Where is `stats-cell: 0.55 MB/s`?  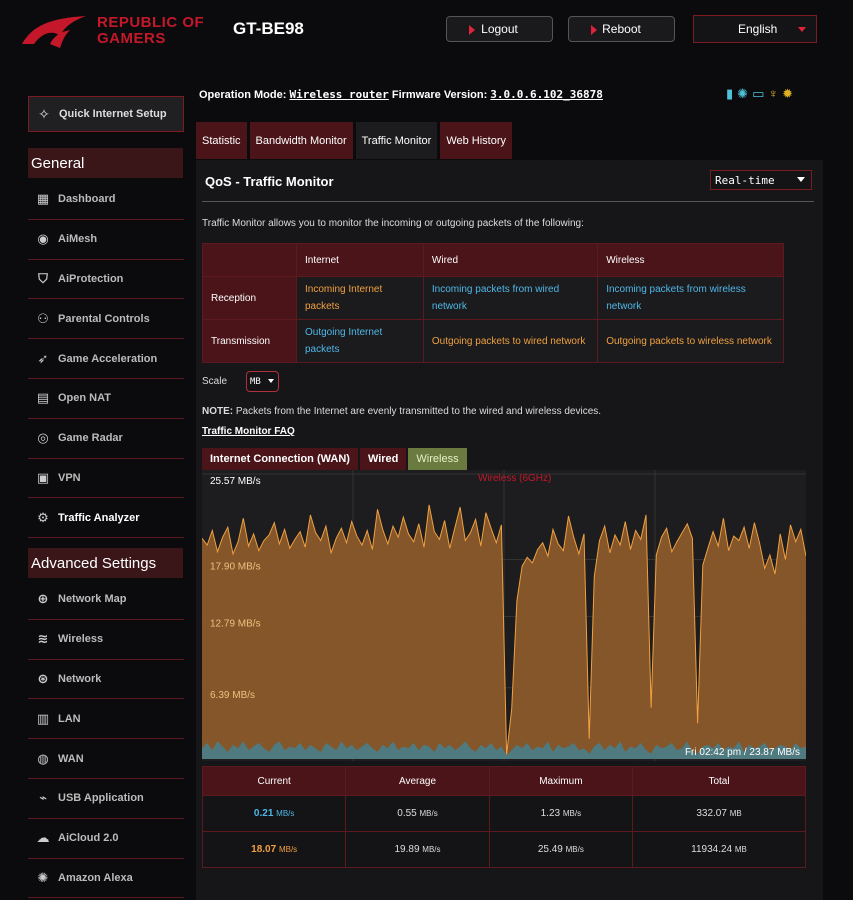
stats-cell: 0.55 MB/s is located at coordinates (417, 813).